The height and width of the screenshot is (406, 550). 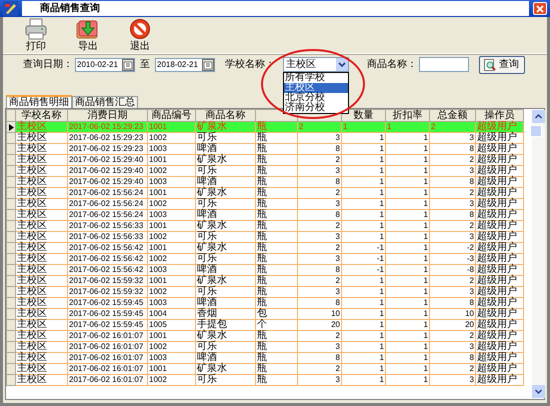 What do you see at coordinates (42, 116) in the screenshot?
I see `column-header: 学校名称` at bounding box center [42, 116].